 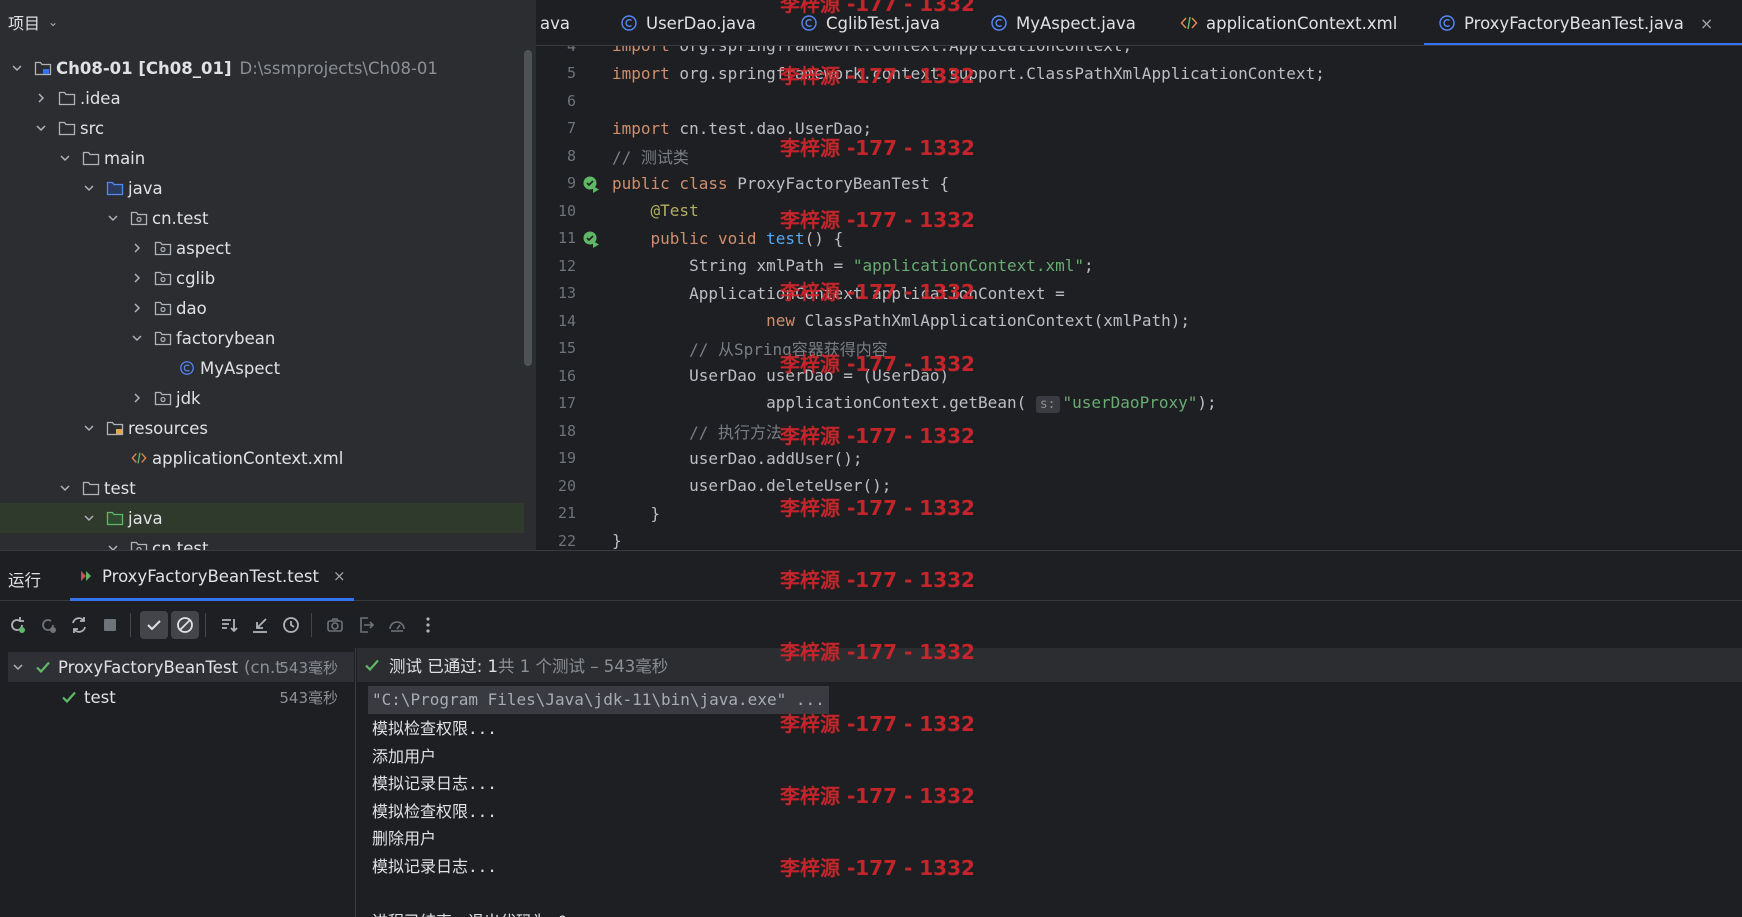 What do you see at coordinates (262, 428) in the screenshot?
I see `tree-item: resources` at bounding box center [262, 428].